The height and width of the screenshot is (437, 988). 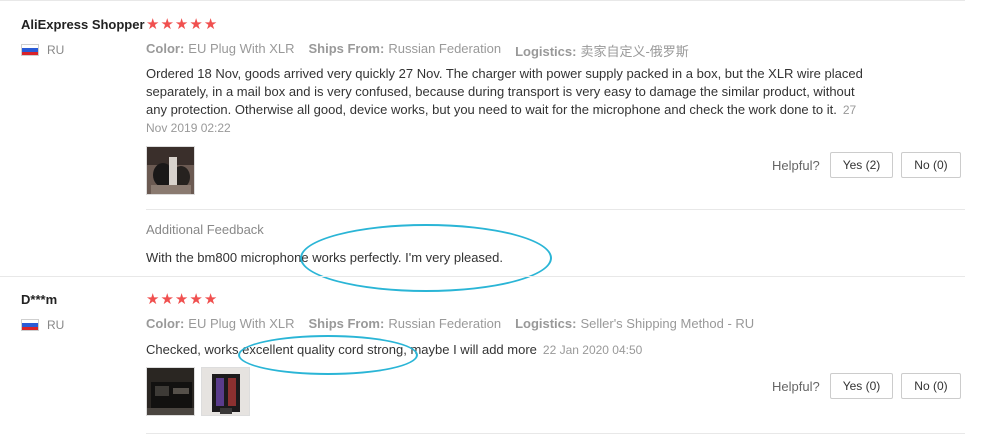 I want to click on buyer-name: AliExpress Shopper, so click(x=83, y=24).